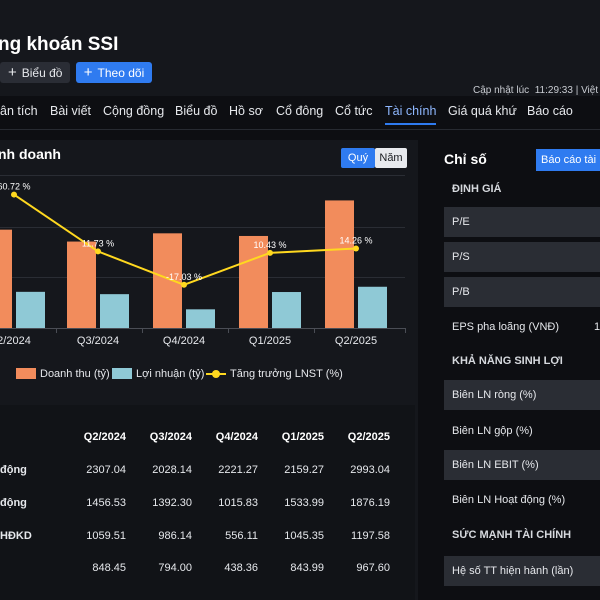 The height and width of the screenshot is (600, 600). What do you see at coordinates (238, 470) in the screenshot?
I see `table-cell: 2221.27` at bounding box center [238, 470].